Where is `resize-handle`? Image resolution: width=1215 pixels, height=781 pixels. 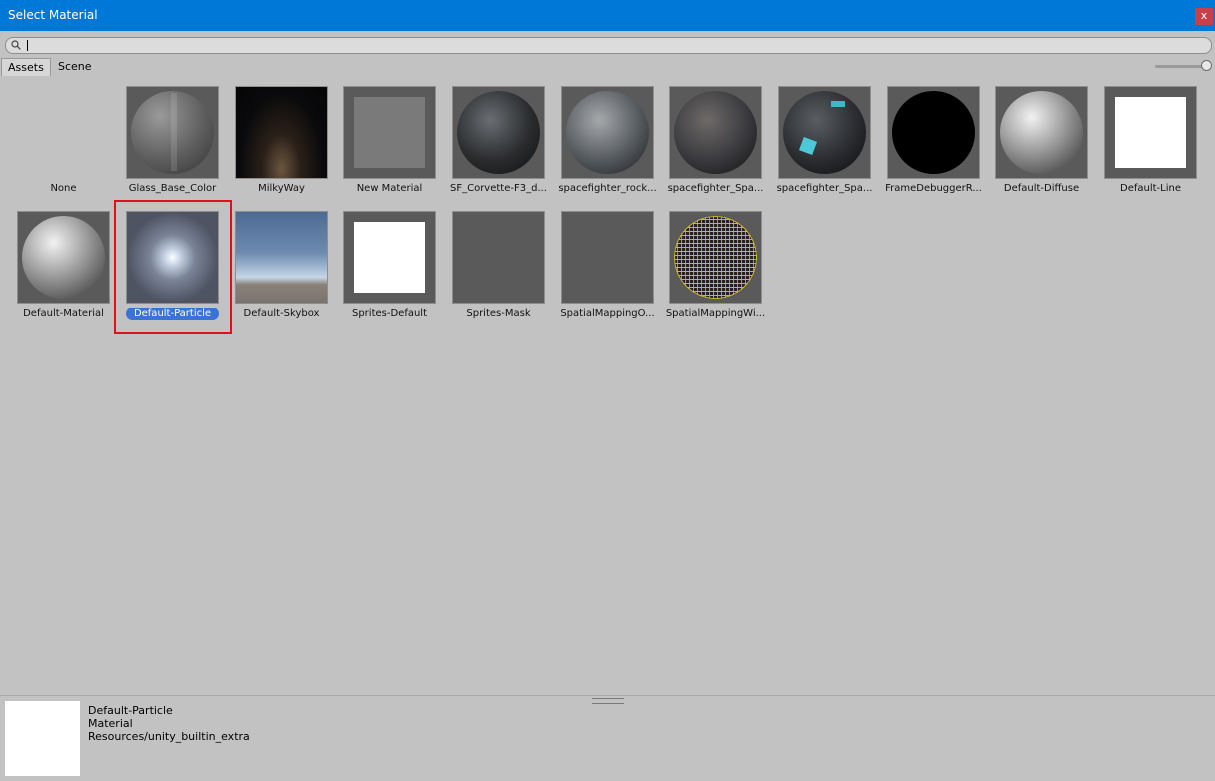 resize-handle is located at coordinates (608, 701).